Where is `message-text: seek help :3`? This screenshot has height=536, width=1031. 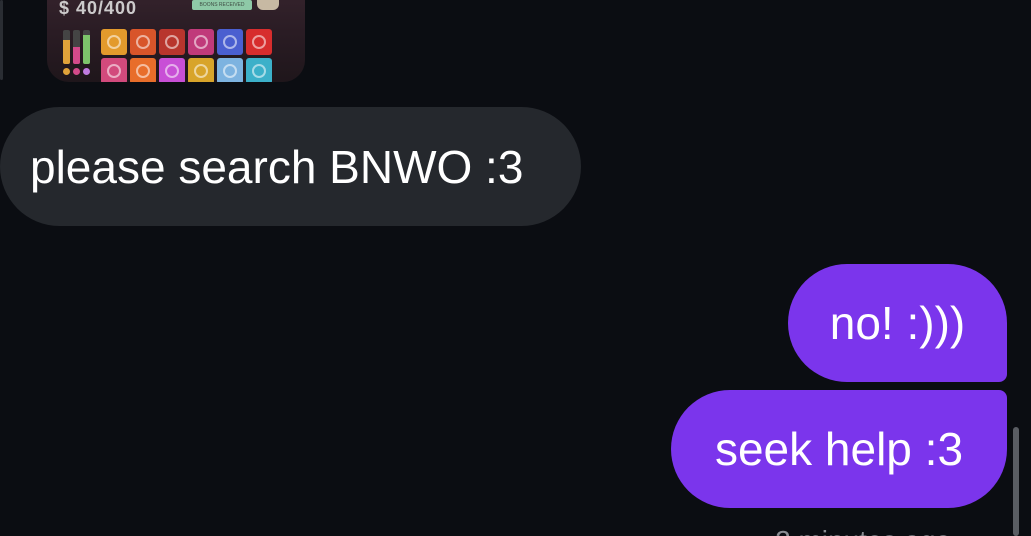
message-text: seek help :3 is located at coordinates (839, 449).